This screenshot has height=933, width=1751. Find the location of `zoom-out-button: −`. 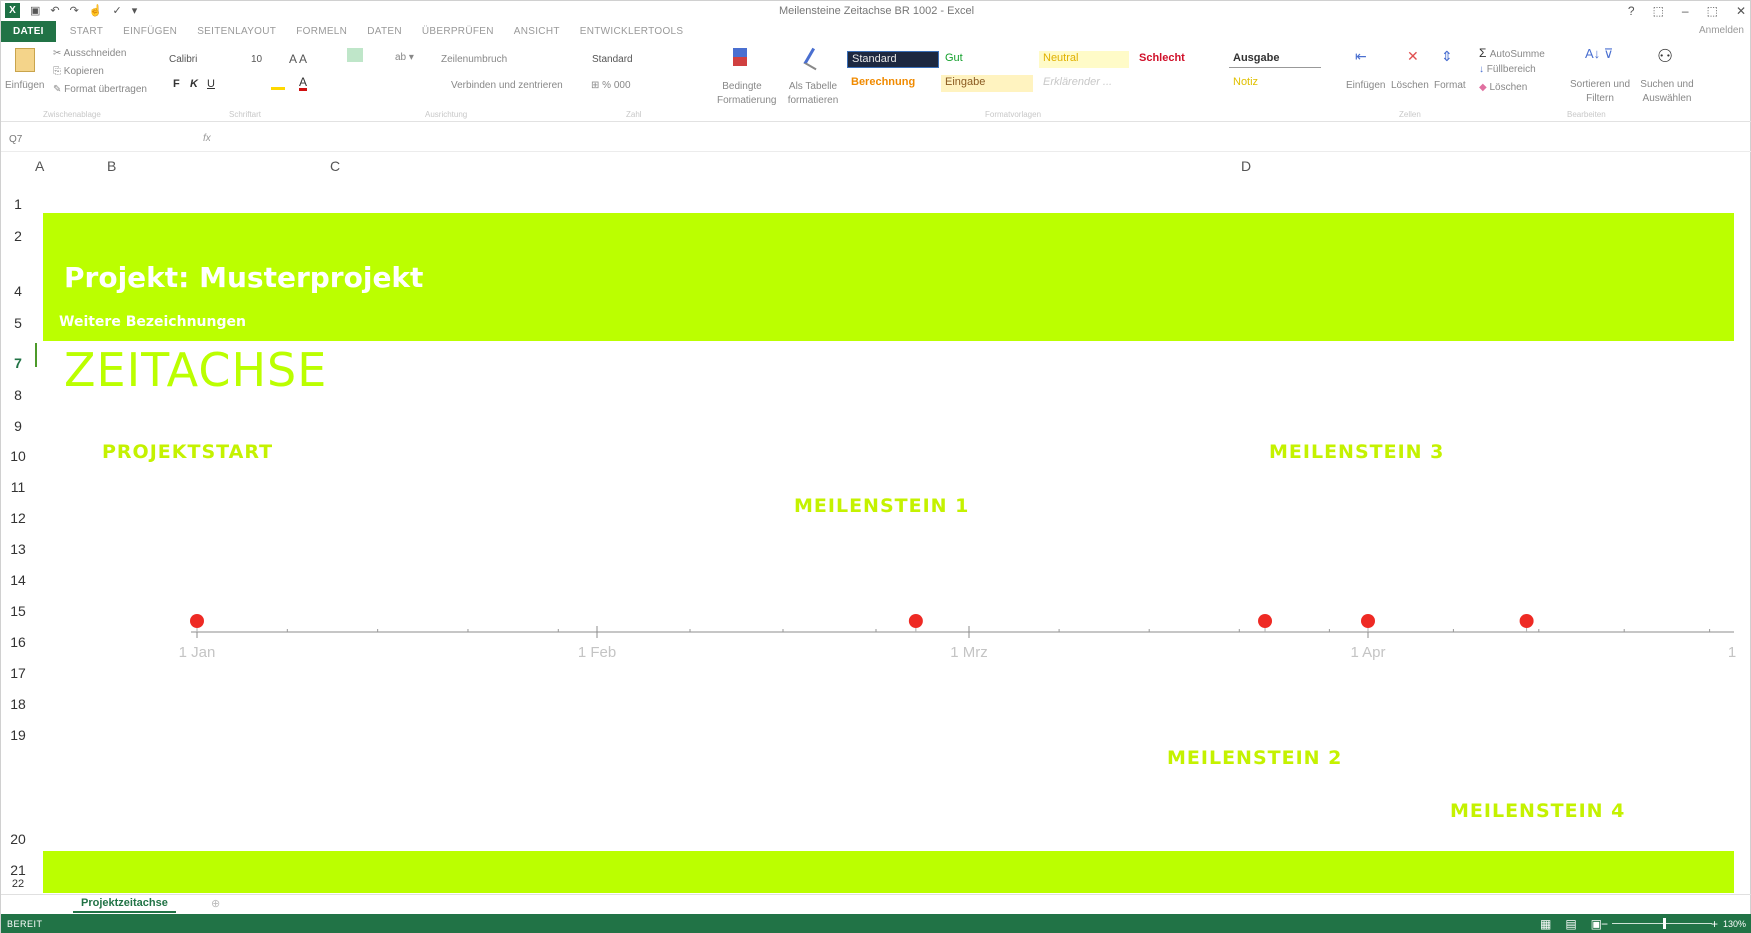

zoom-out-button: − is located at coordinates (1604, 924).